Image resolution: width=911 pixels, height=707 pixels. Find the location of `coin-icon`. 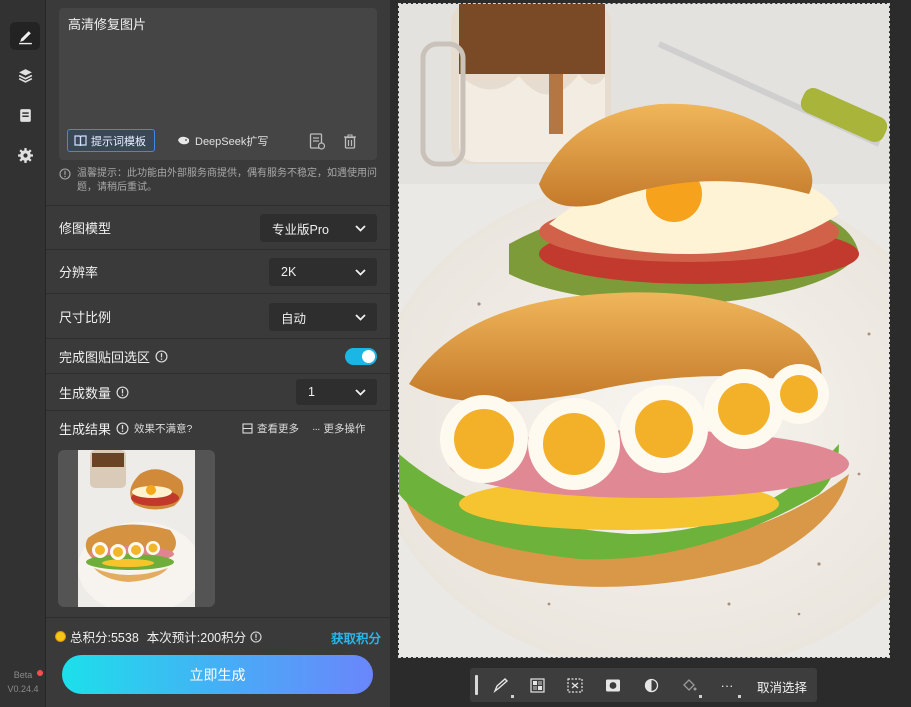

coin-icon is located at coordinates (60, 636).